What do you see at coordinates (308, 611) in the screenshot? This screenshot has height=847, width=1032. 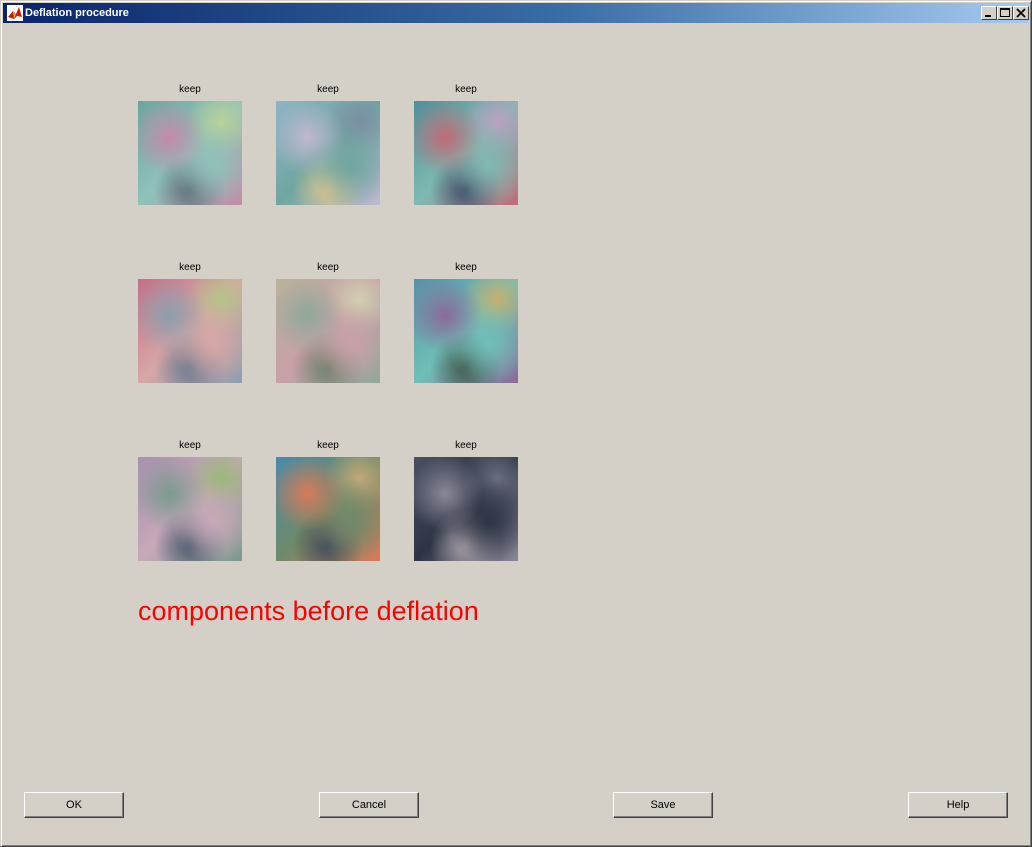 I see `caption-text: components before deflation` at bounding box center [308, 611].